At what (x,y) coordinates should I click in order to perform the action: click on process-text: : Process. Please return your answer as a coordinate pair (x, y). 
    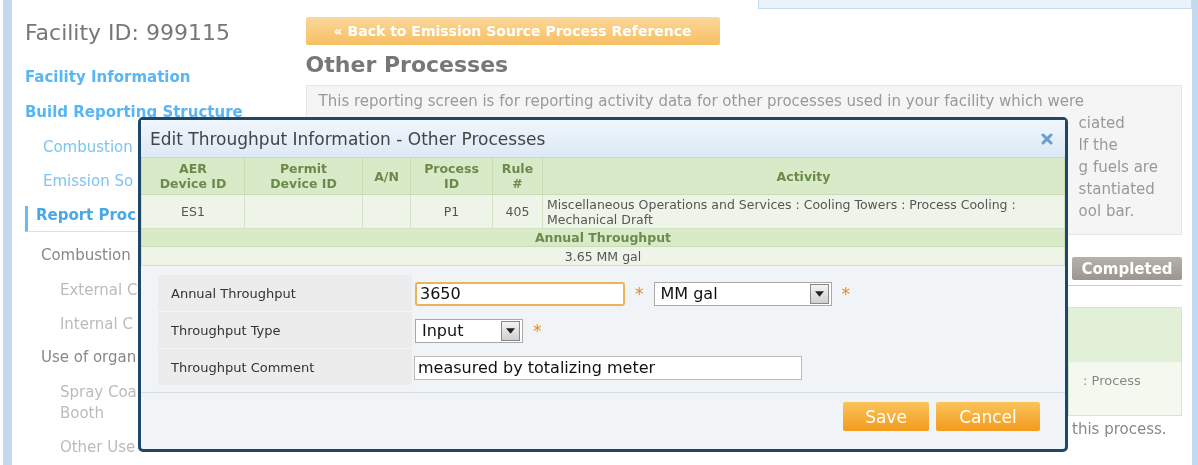
    Looking at the image, I should click on (1112, 380).